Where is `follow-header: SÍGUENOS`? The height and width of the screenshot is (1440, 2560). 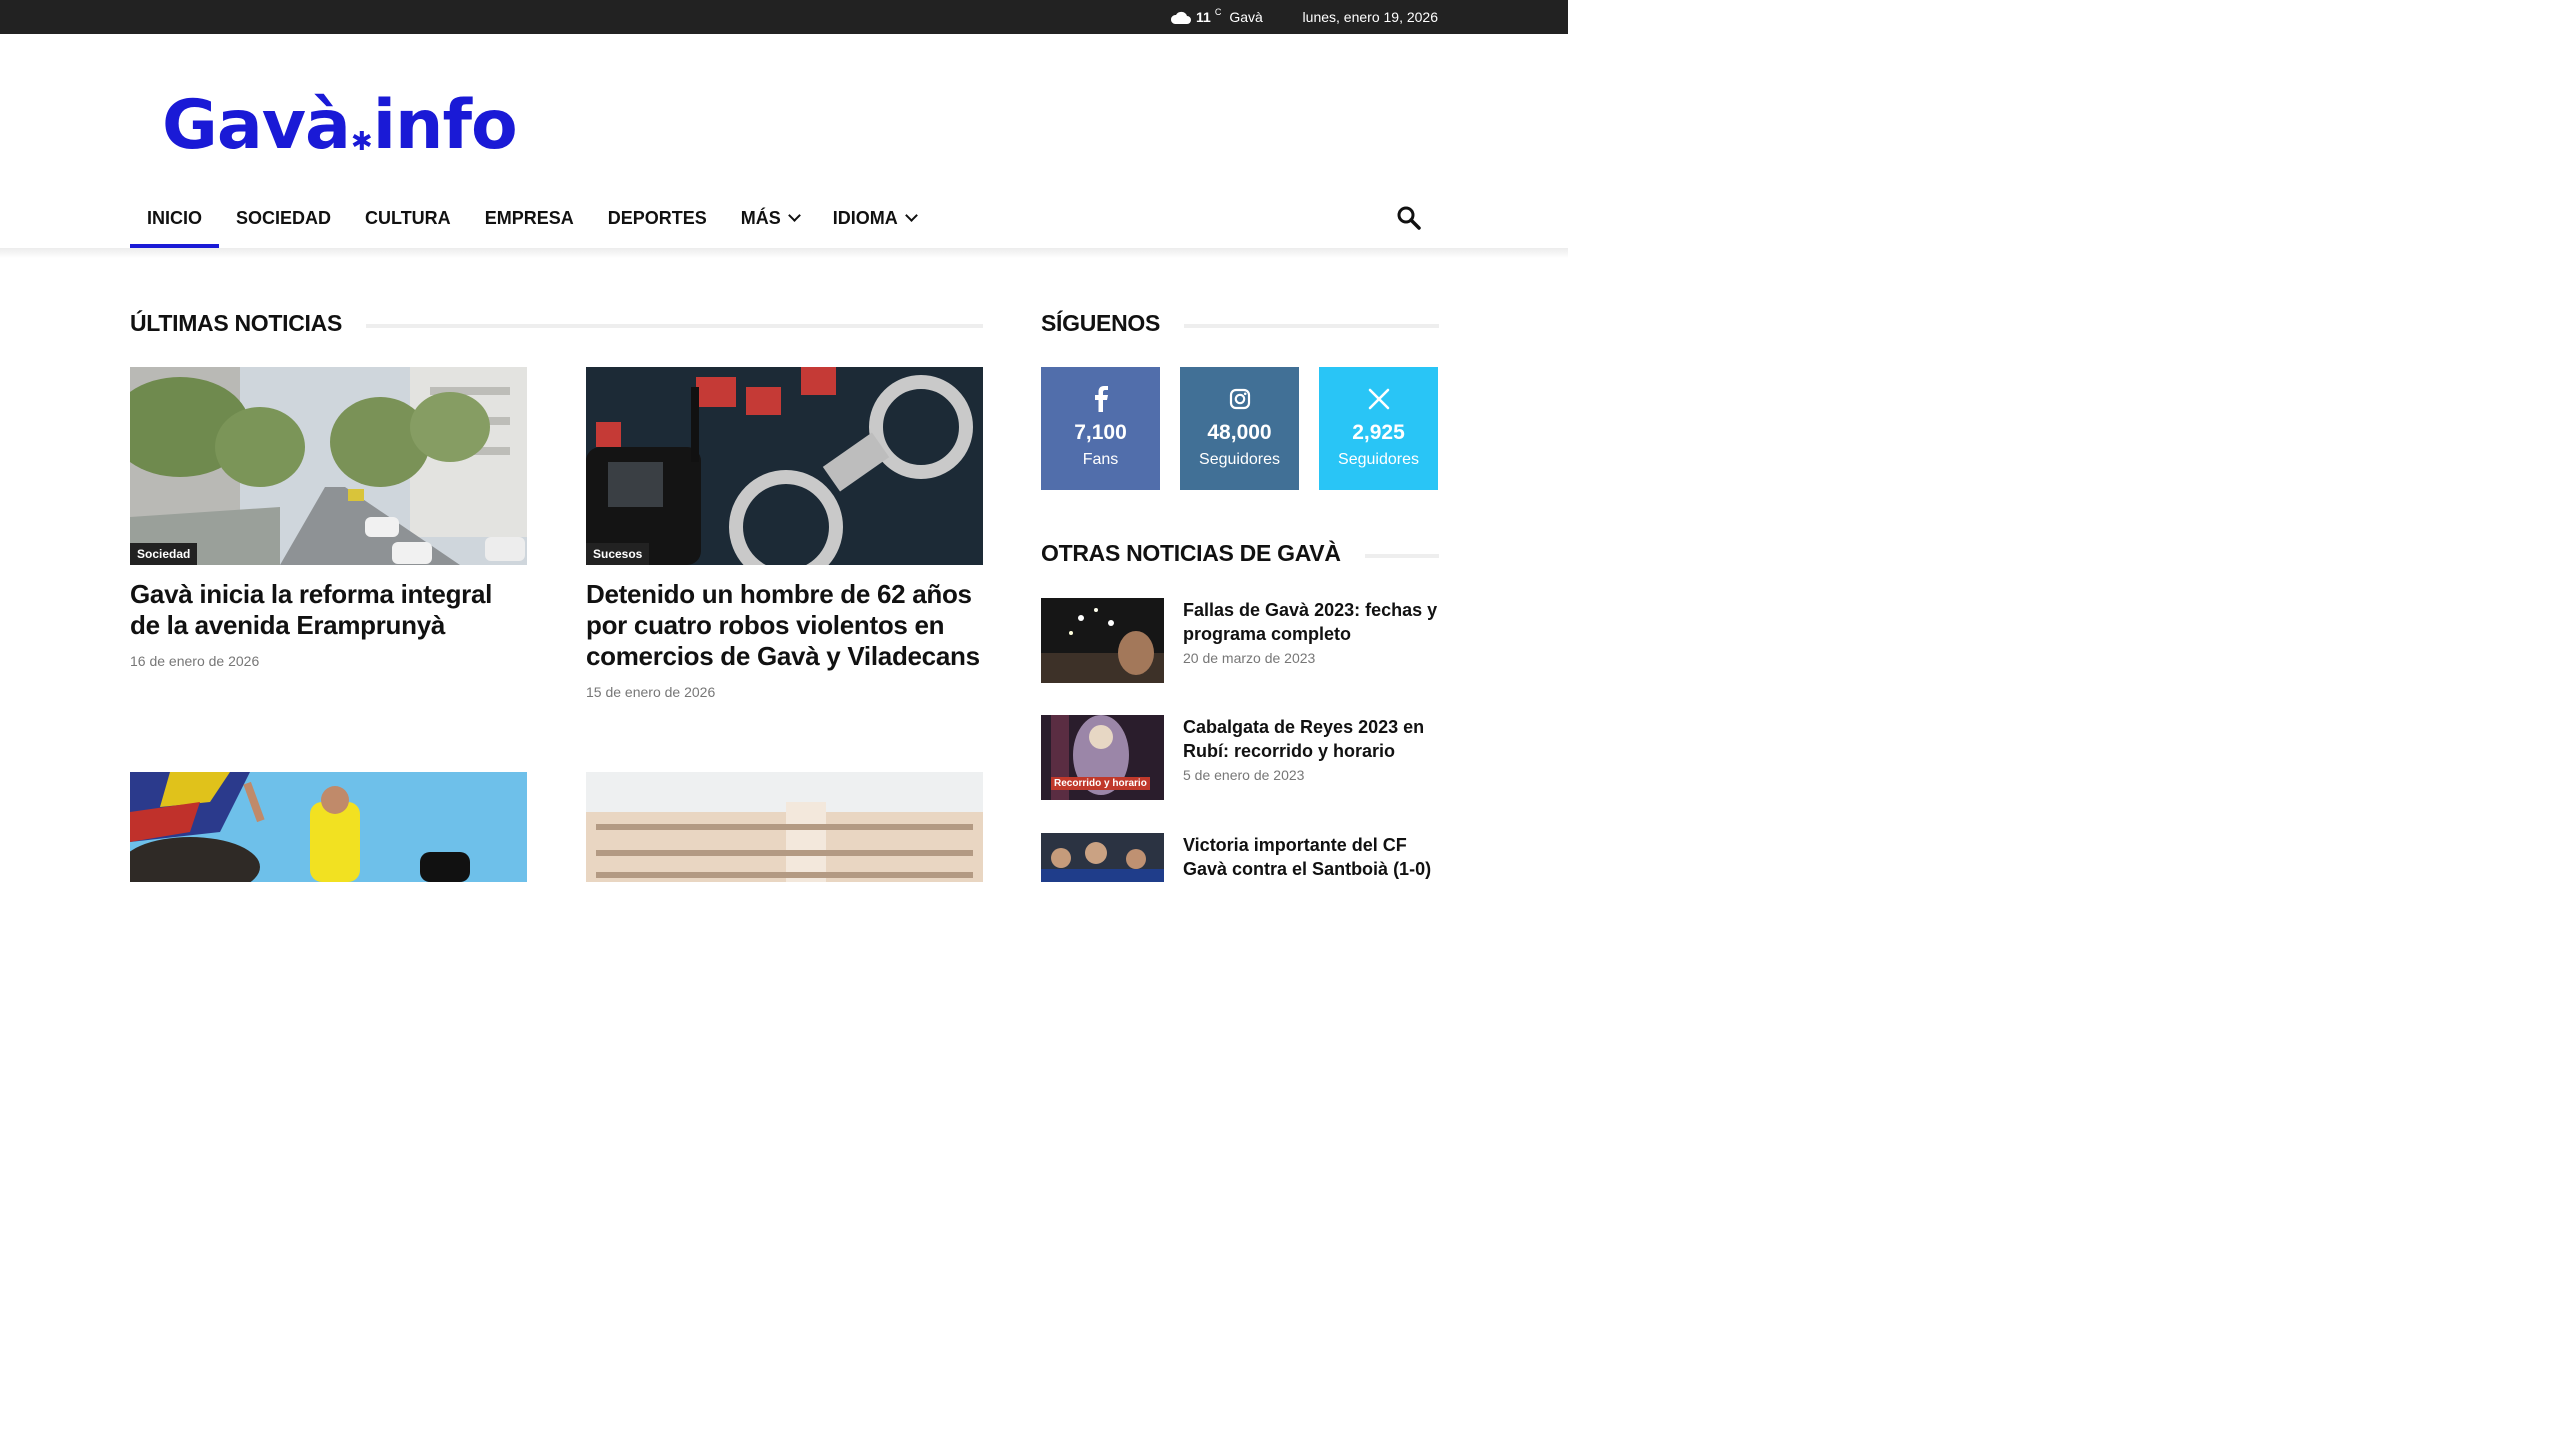 follow-header: SÍGUENOS is located at coordinates (1240, 323).